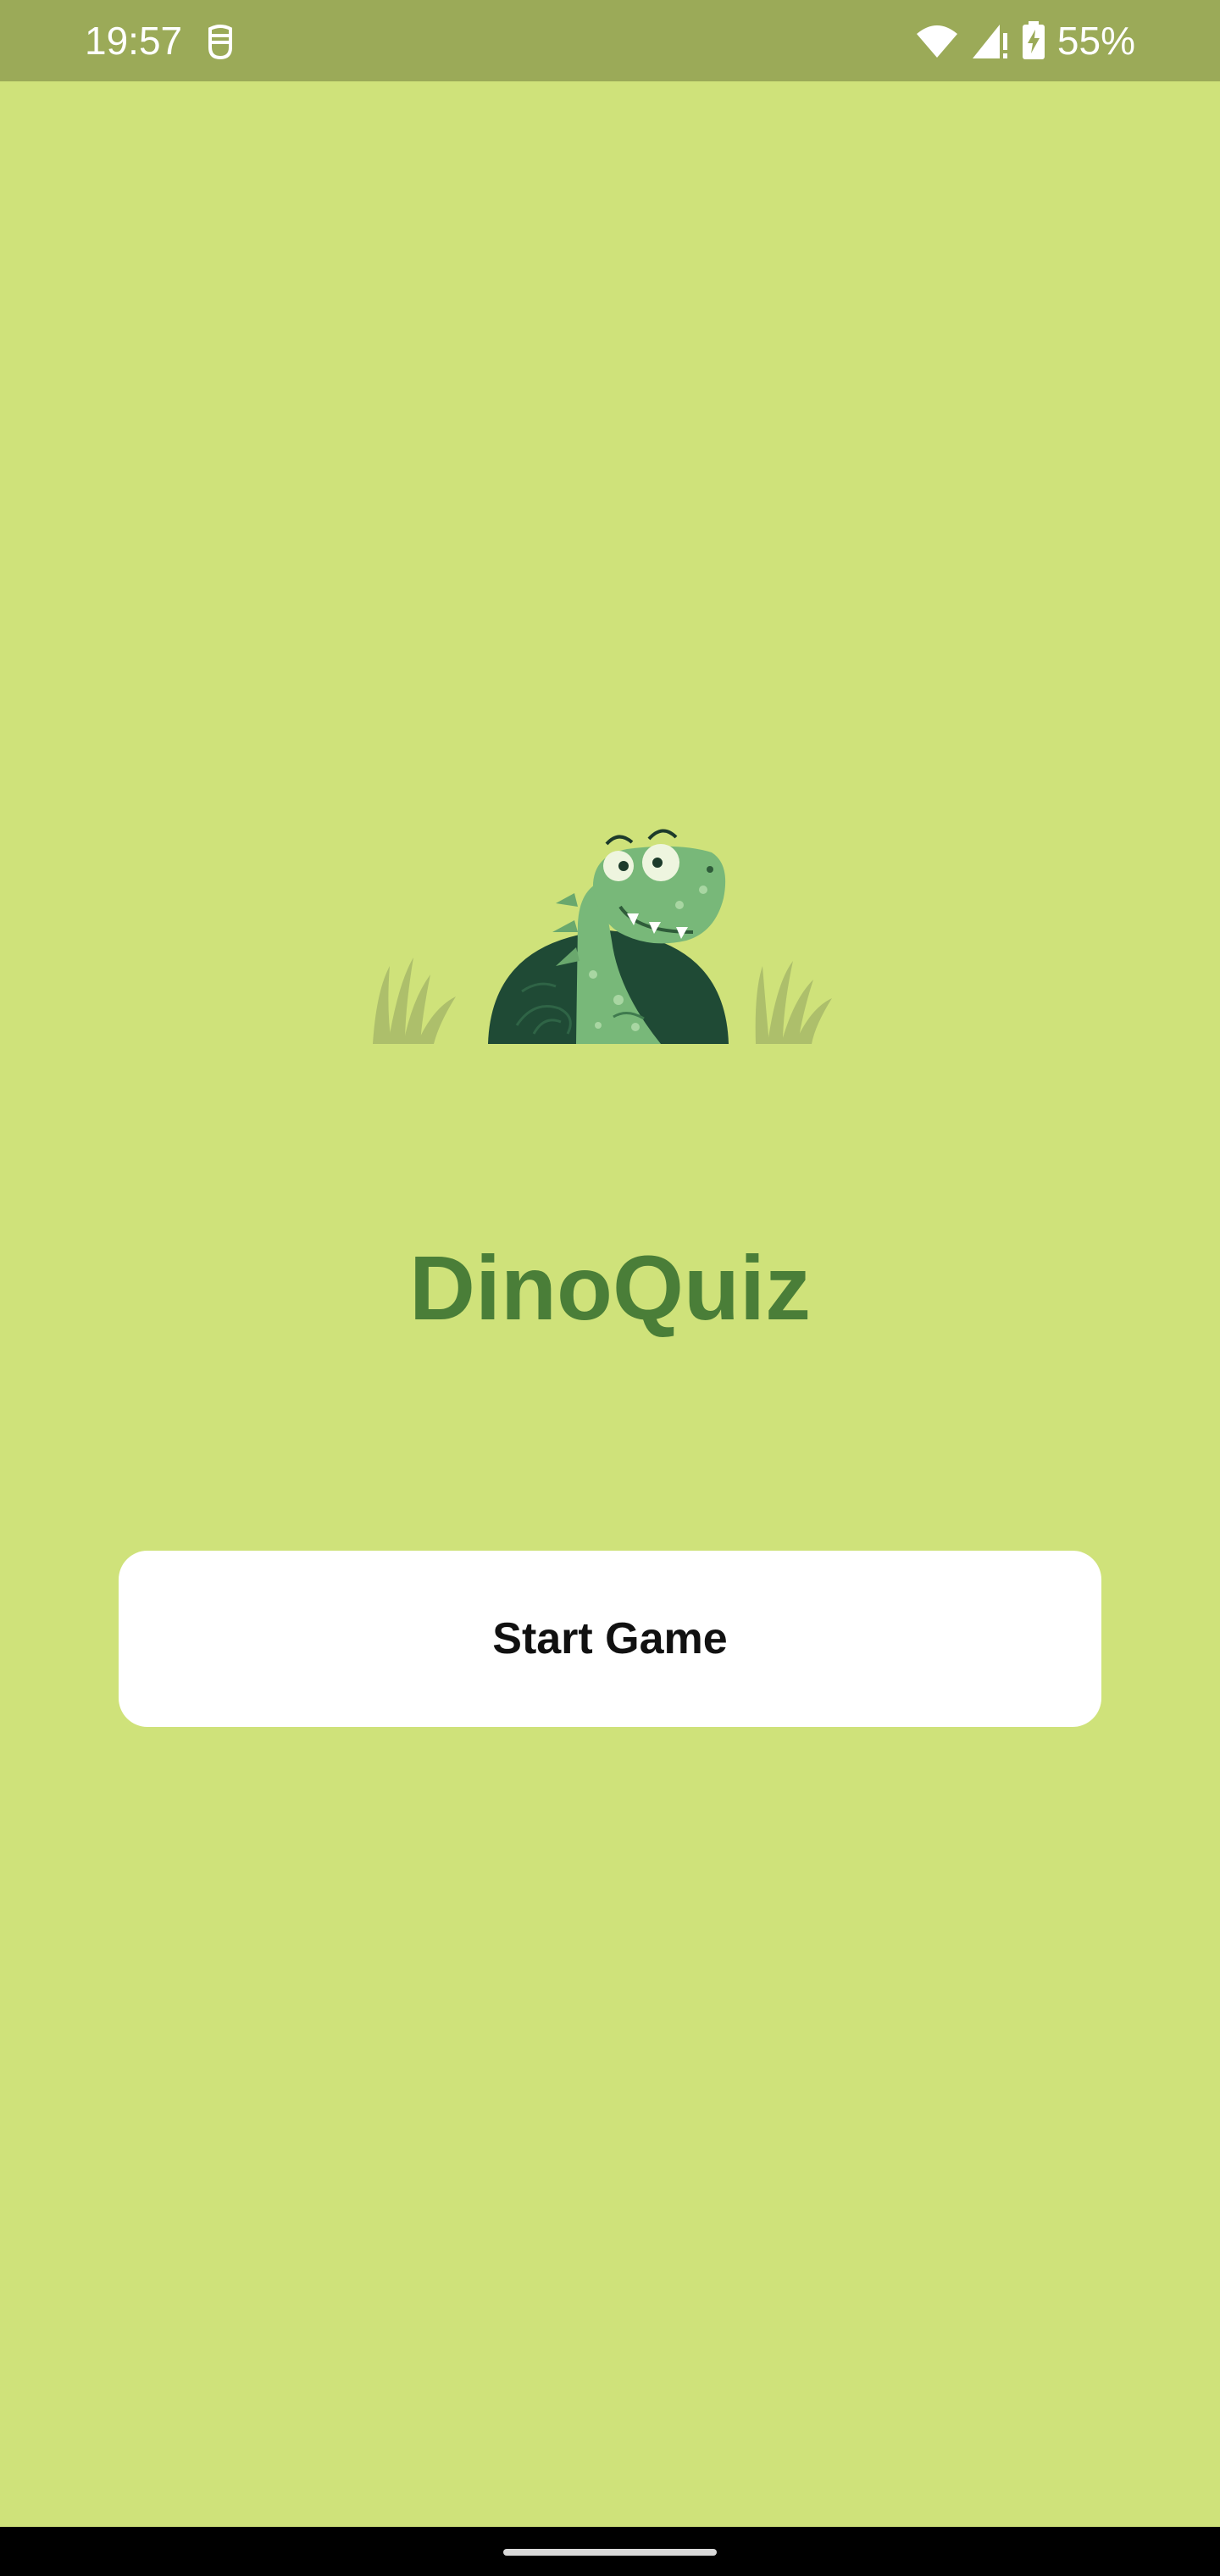  Describe the element at coordinates (602, 936) in the screenshot. I see `dinosaur-icon` at that location.